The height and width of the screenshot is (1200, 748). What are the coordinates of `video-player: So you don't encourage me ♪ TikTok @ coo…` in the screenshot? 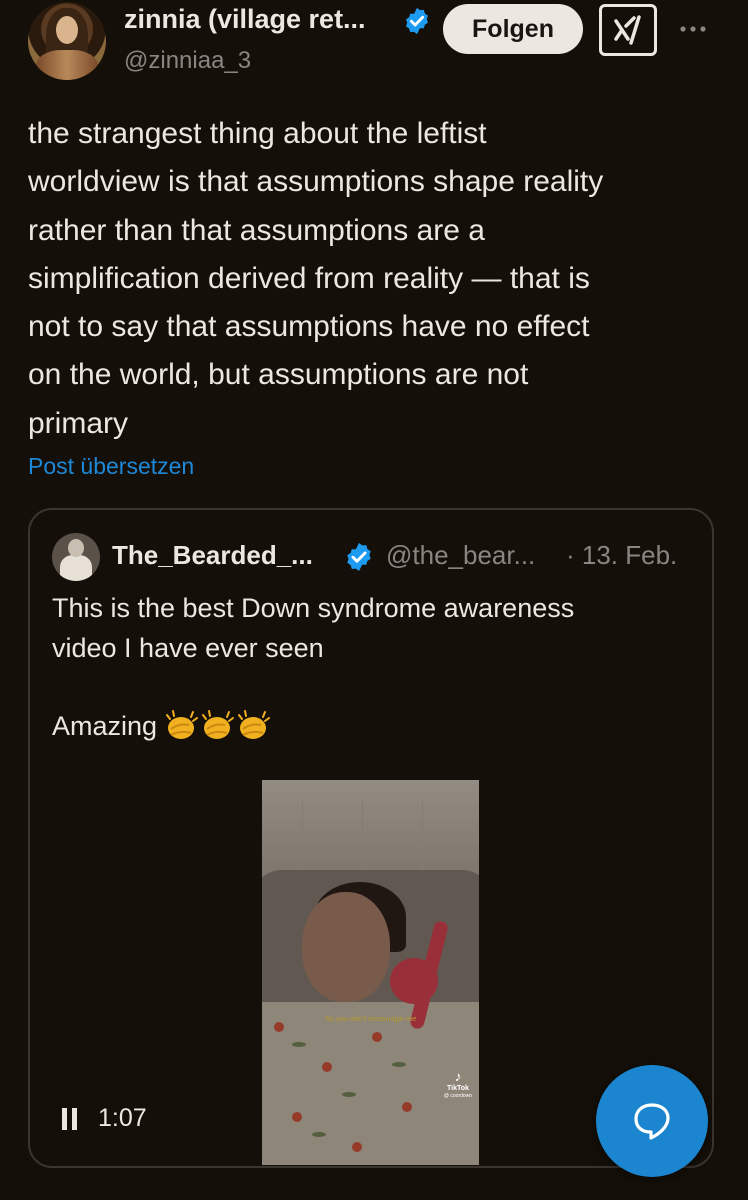 It's located at (370, 972).